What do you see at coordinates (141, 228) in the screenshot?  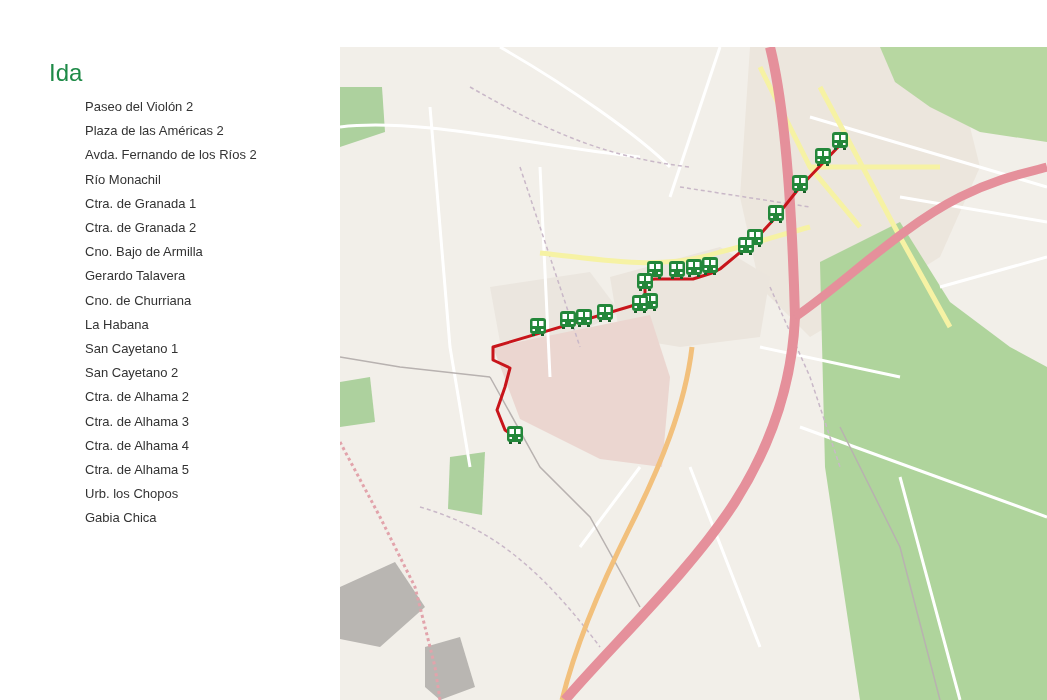 I see `stop-name: Ctra. de Granada 2` at bounding box center [141, 228].